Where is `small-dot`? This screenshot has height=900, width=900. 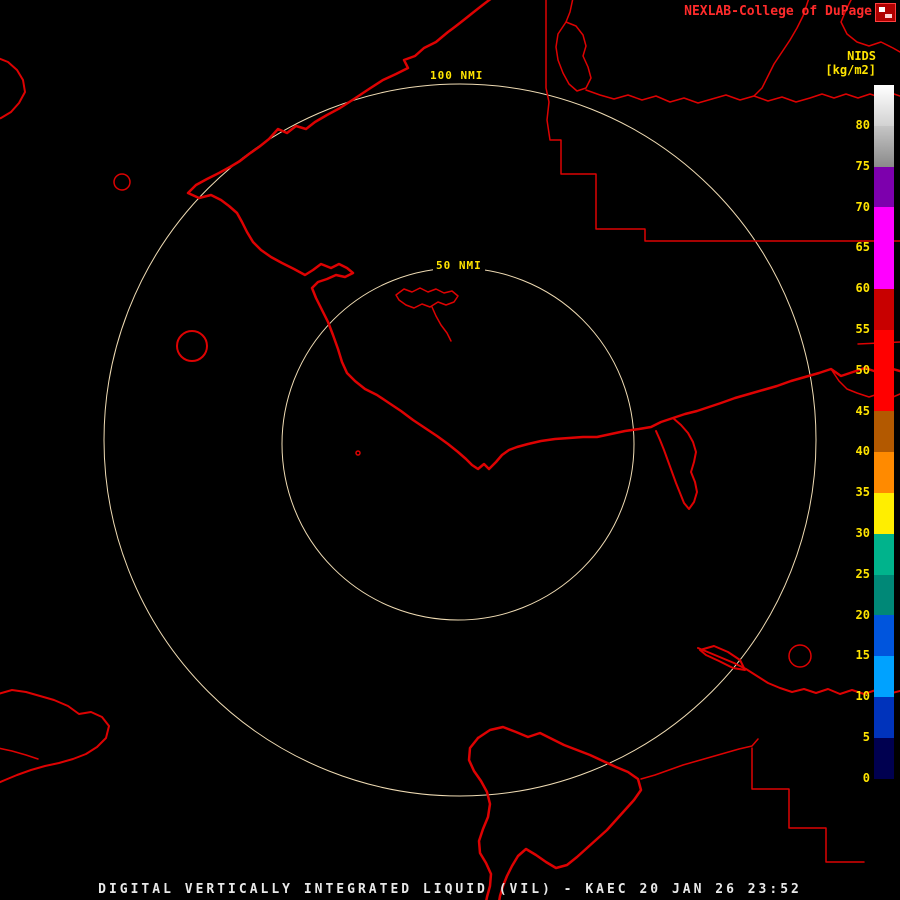 small-dot is located at coordinates (358, 453).